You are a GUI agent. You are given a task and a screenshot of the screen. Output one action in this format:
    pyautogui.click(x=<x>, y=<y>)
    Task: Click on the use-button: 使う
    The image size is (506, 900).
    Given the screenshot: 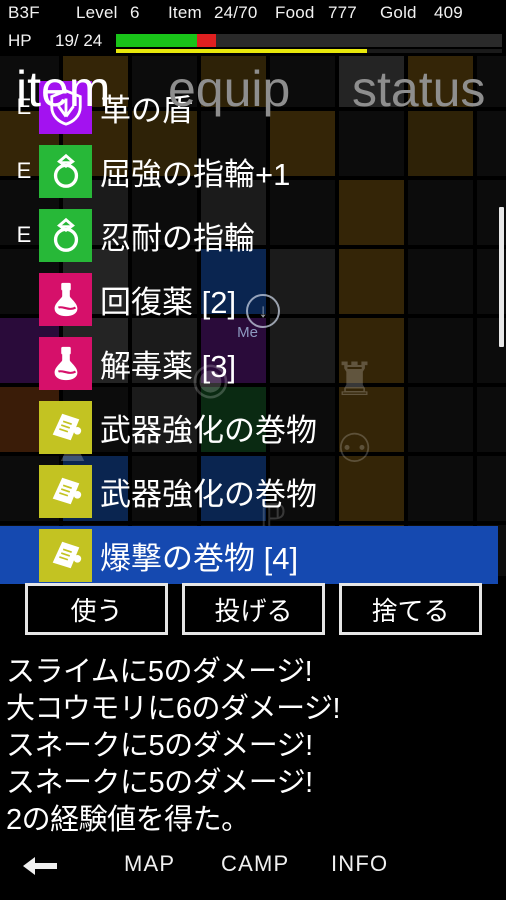 What is the action you would take?
    pyautogui.click(x=96, y=609)
    